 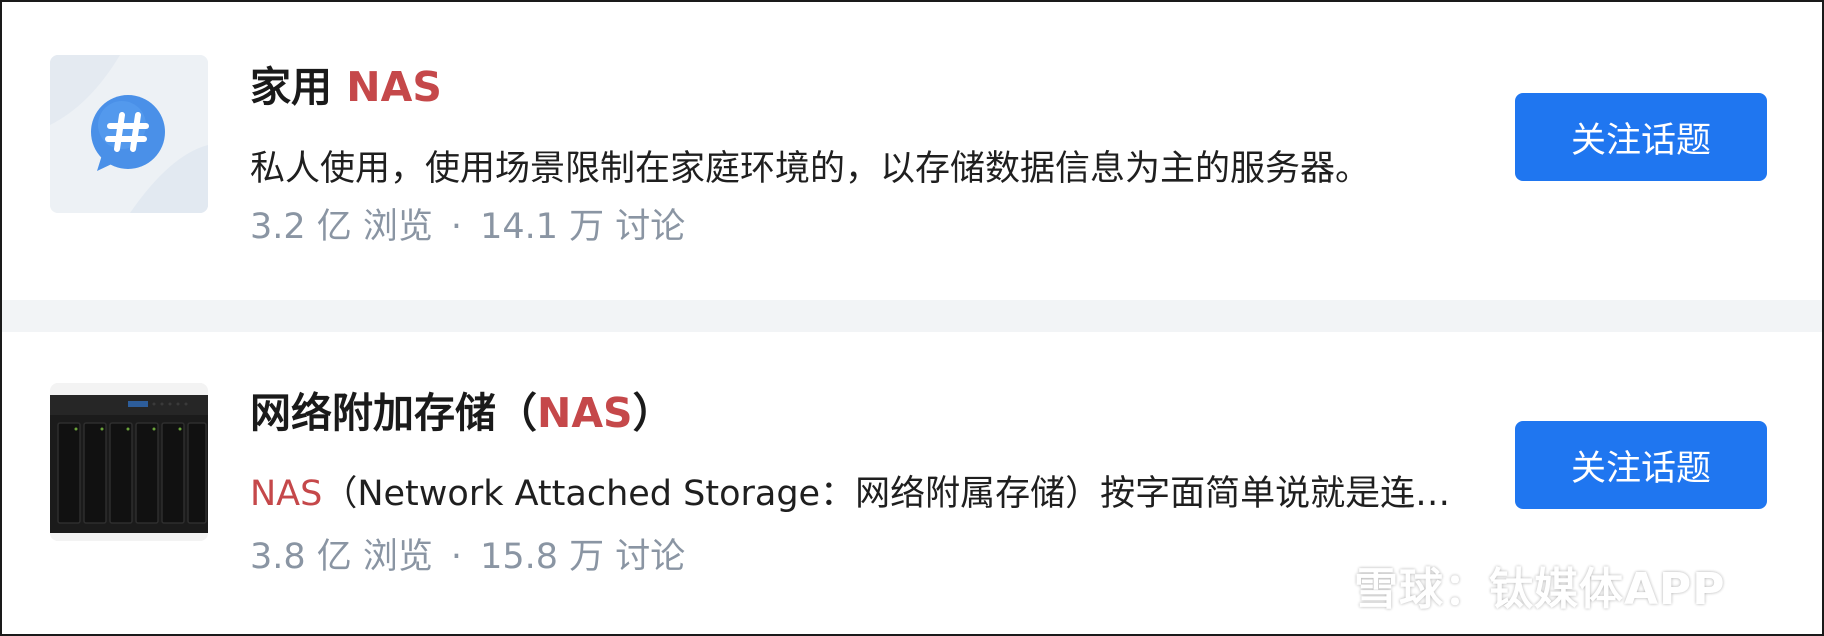 I want to click on topic-description: 私人使用，使用场景限制在家庭环境的，以存储数据信息为主的服务器。, so click(x=810, y=169).